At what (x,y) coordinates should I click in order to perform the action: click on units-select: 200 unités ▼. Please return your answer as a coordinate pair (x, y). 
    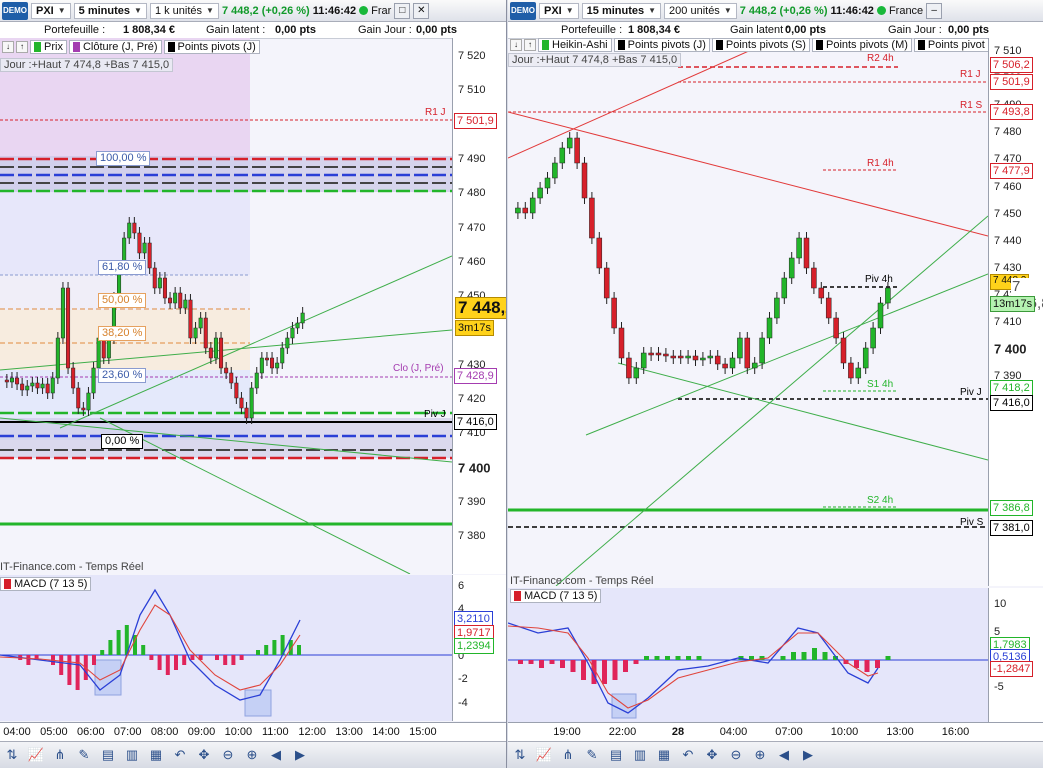
    Looking at the image, I should click on (700, 10).